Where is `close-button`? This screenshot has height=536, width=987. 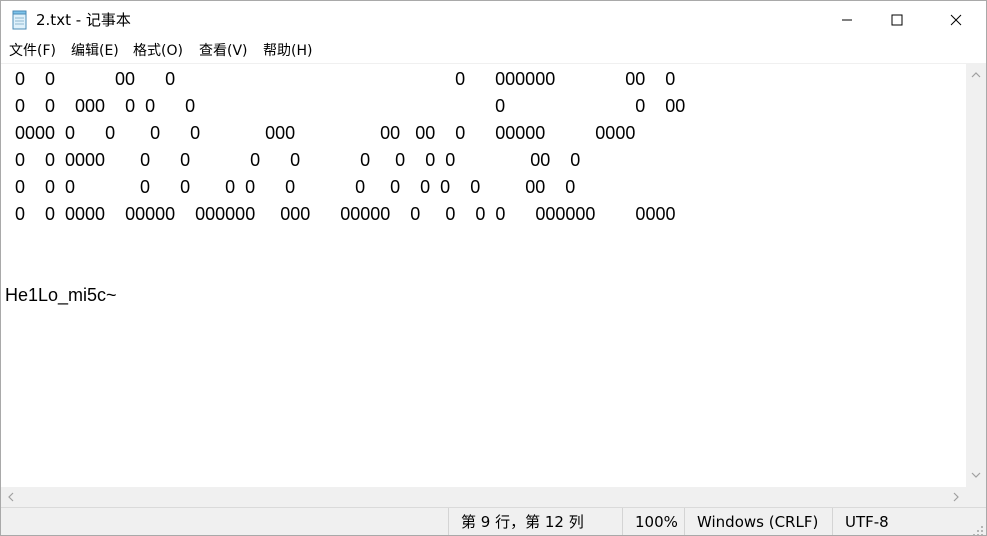 close-button is located at coordinates (956, 20).